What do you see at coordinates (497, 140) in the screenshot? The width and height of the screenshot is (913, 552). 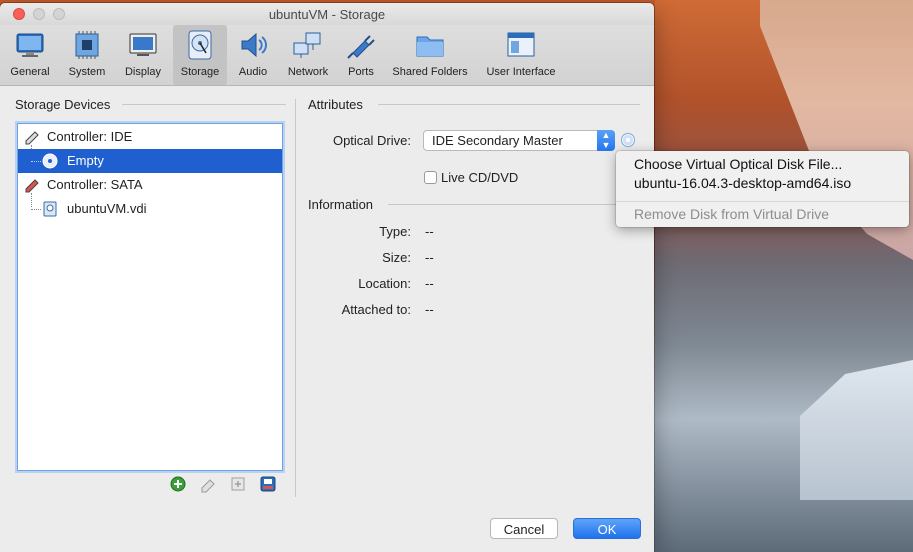 I see `optical-drive-value: IDE Secondary Master` at bounding box center [497, 140].